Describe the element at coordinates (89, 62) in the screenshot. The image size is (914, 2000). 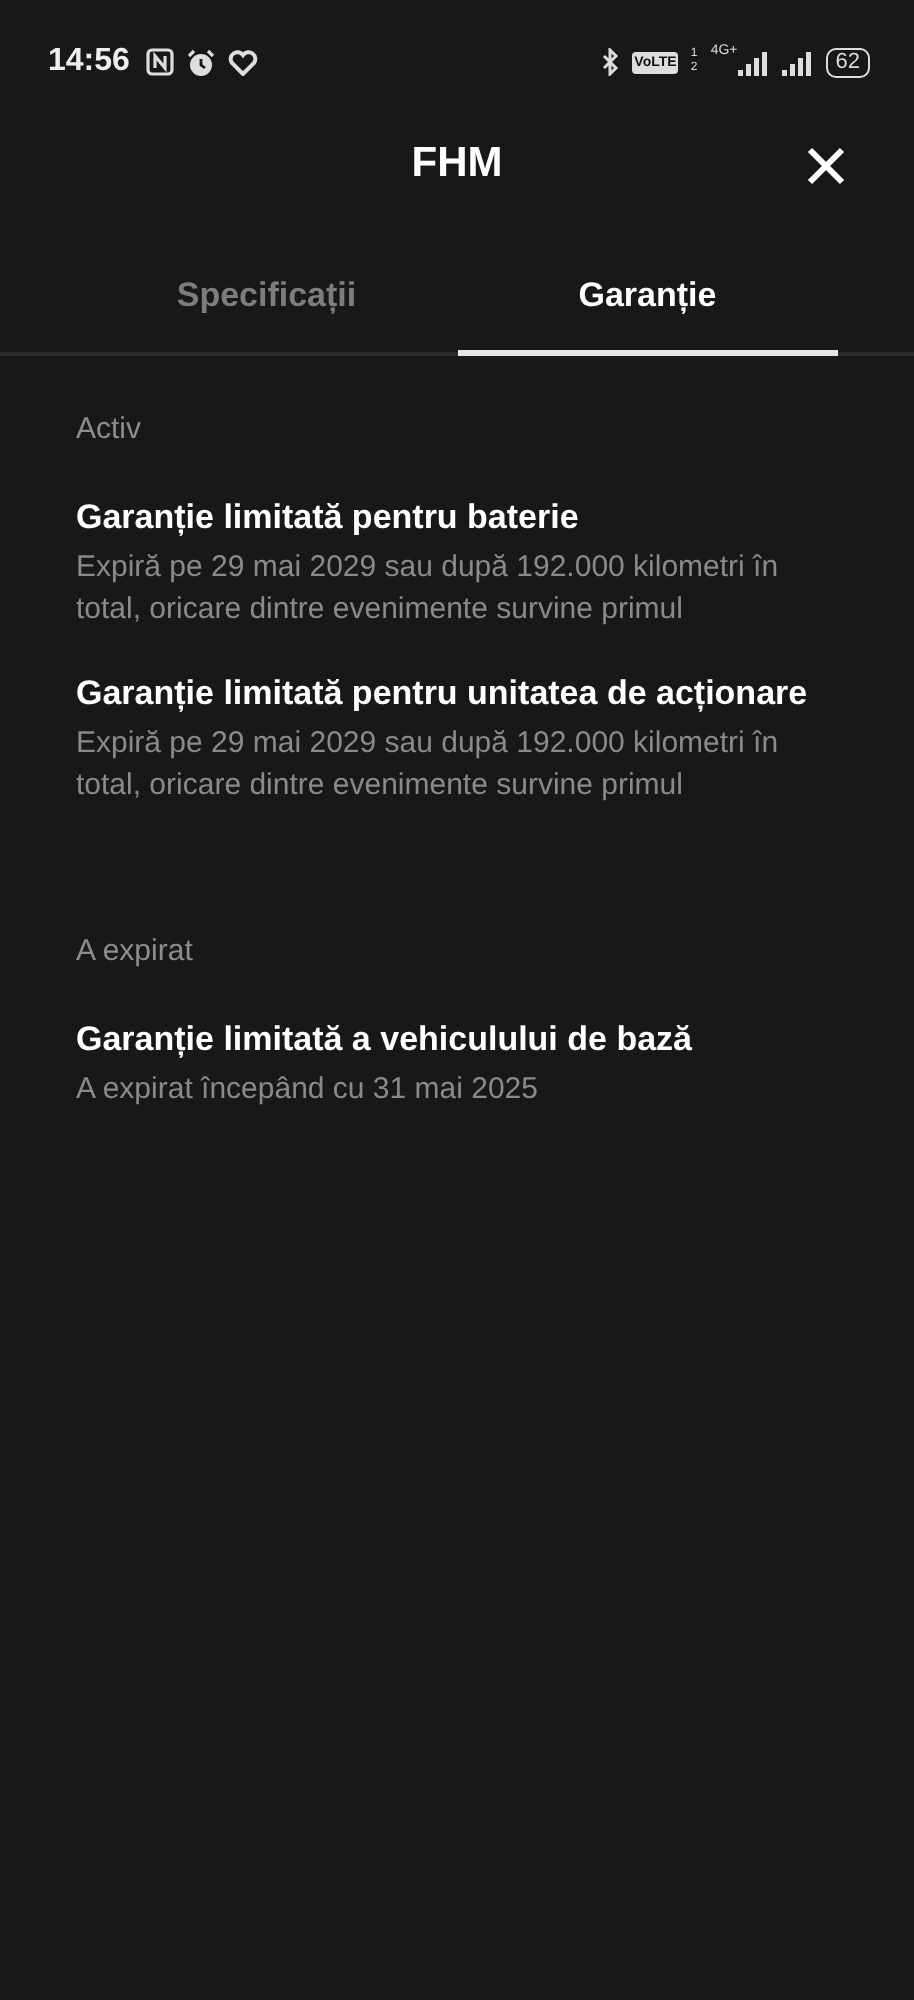
I see `clock-time: 14:56` at that location.